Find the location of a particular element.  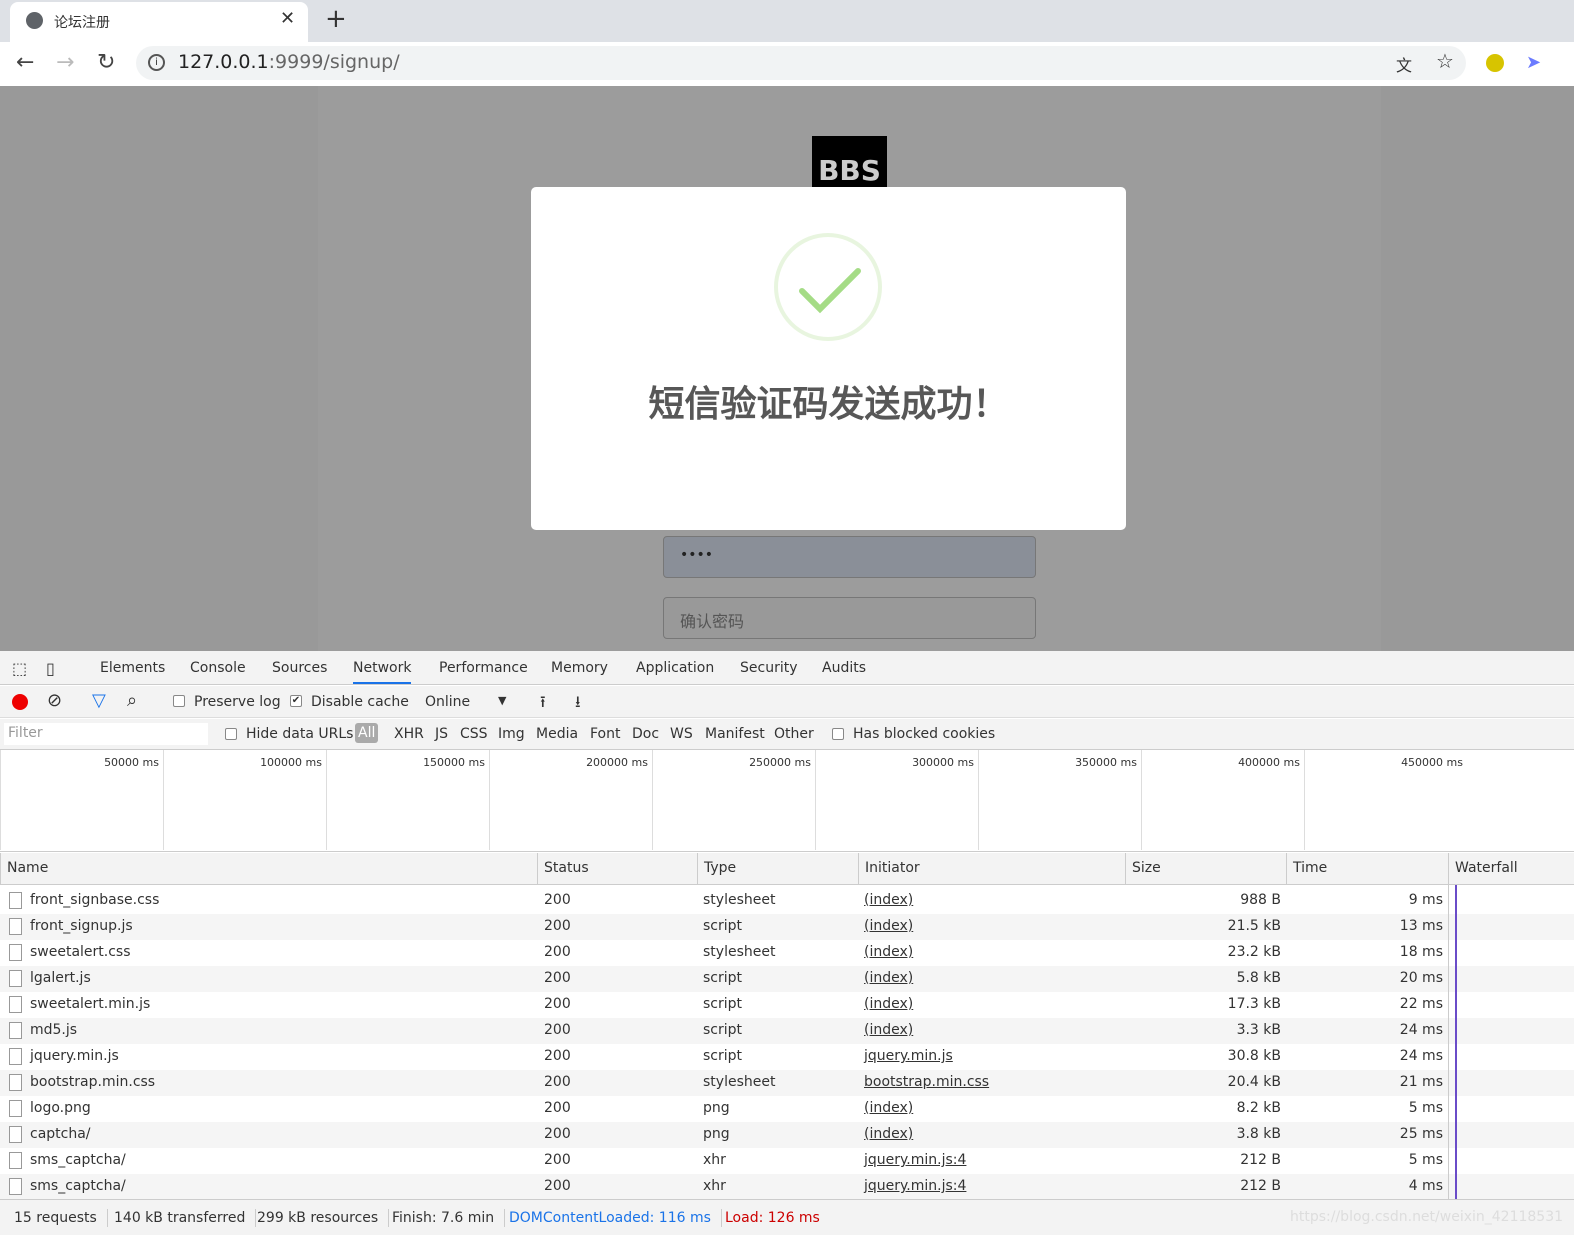

filter-ws: WS is located at coordinates (681, 734).